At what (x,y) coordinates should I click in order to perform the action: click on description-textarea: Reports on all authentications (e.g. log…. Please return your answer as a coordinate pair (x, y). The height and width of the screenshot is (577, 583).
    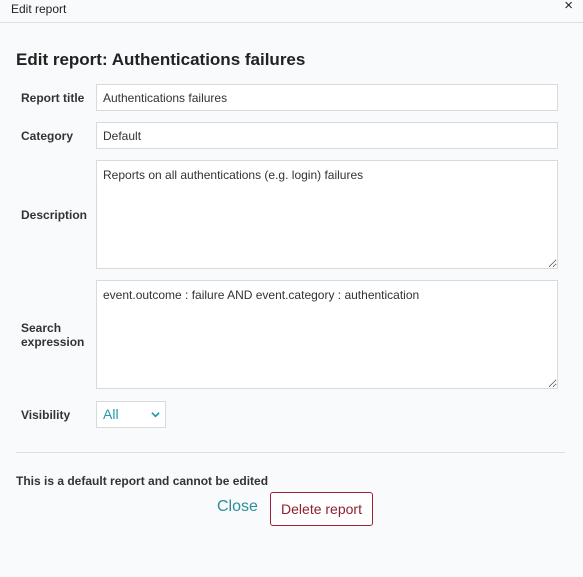
    Looking at the image, I should click on (327, 214).